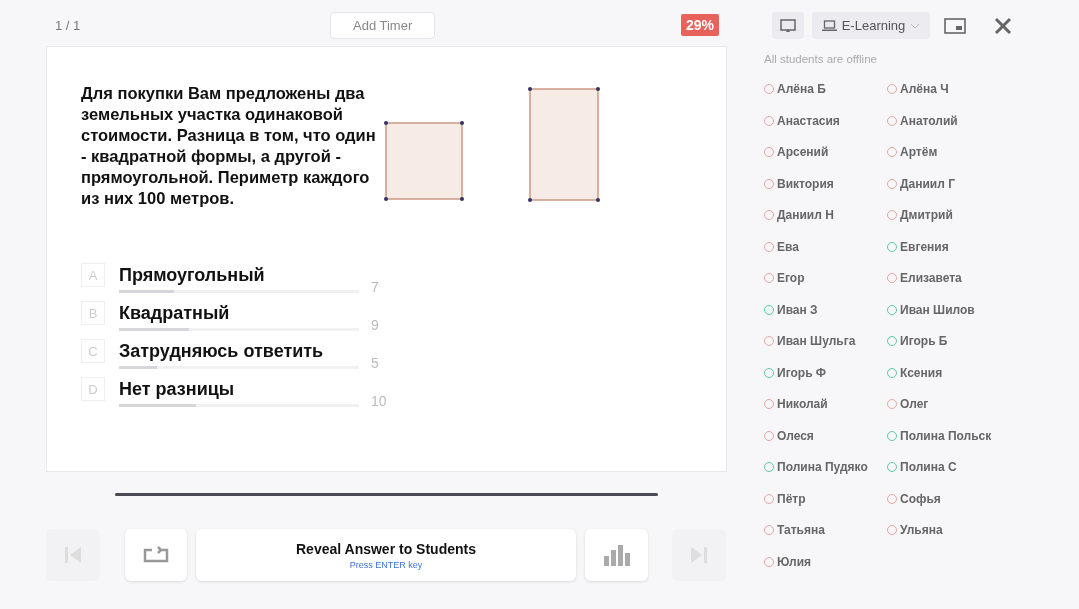 Image resolution: width=1079 pixels, height=609 pixels. Describe the element at coordinates (699, 25) in the screenshot. I see `score-badge: 29%` at that location.